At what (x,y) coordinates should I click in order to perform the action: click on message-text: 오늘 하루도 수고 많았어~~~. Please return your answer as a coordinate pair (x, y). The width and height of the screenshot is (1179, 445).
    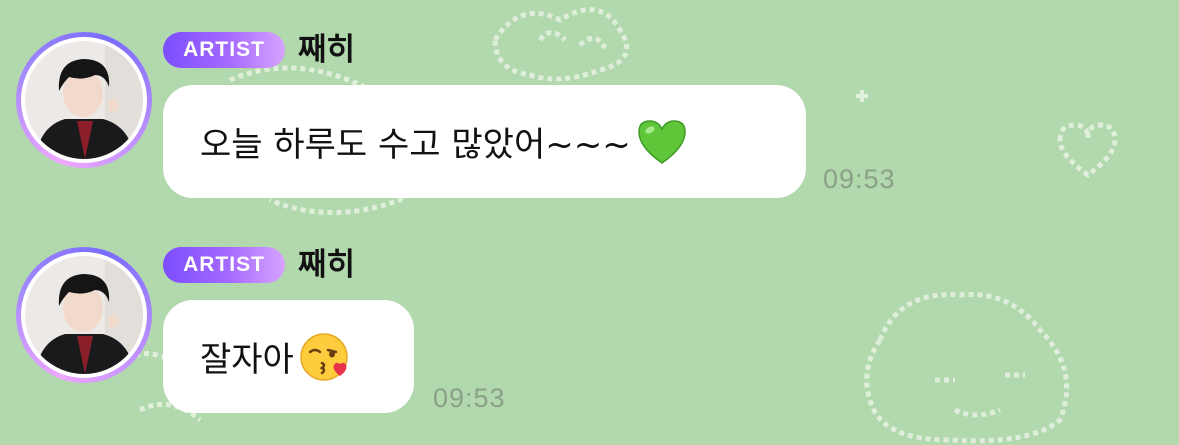
    Looking at the image, I should click on (415, 145).